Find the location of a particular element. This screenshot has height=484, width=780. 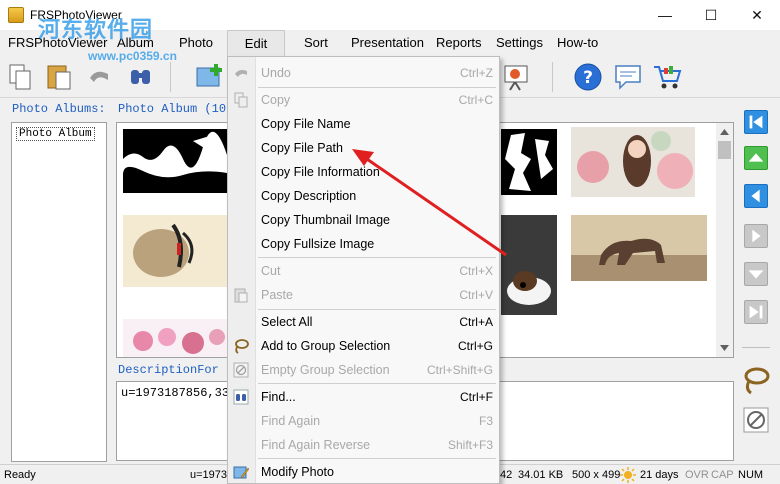

menu-cut: Cut Ctrl+X is located at coordinates (363, 271).